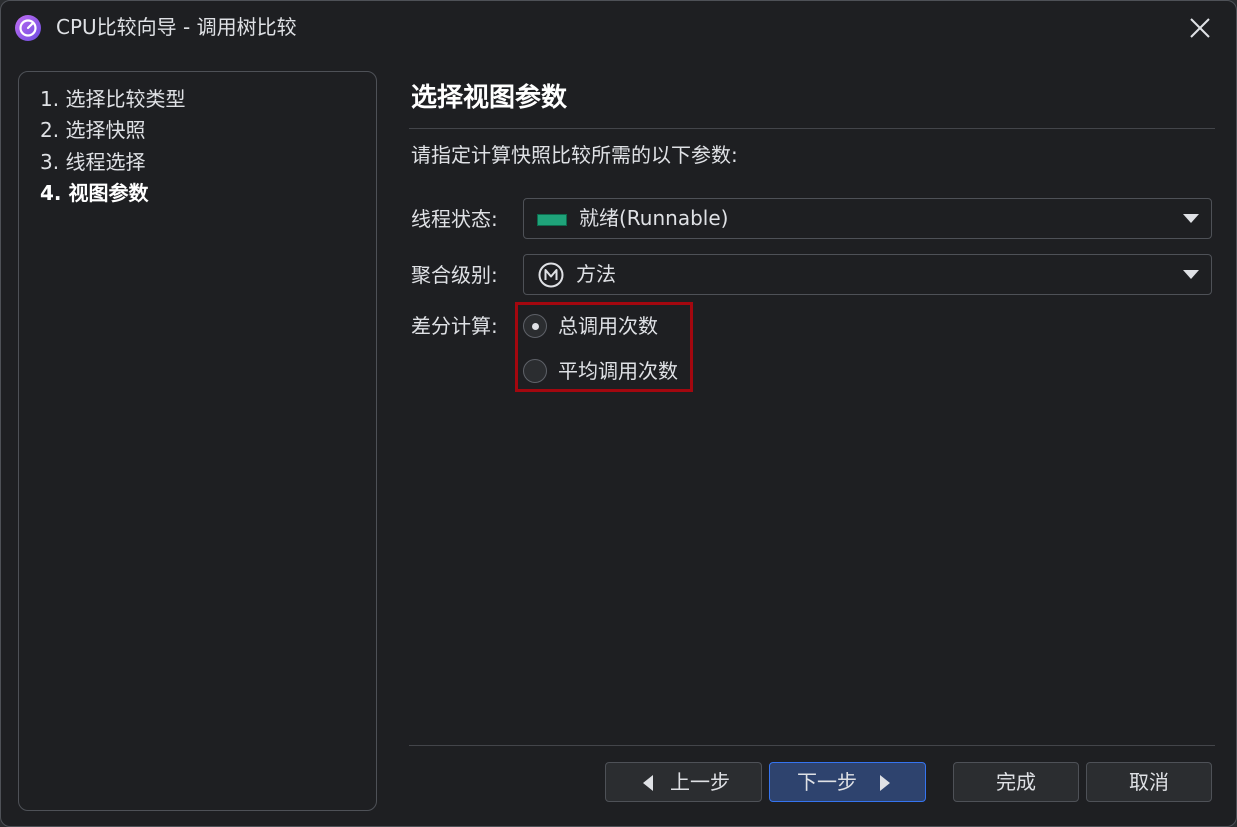  I want to click on back-button: 上一步, so click(683, 782).